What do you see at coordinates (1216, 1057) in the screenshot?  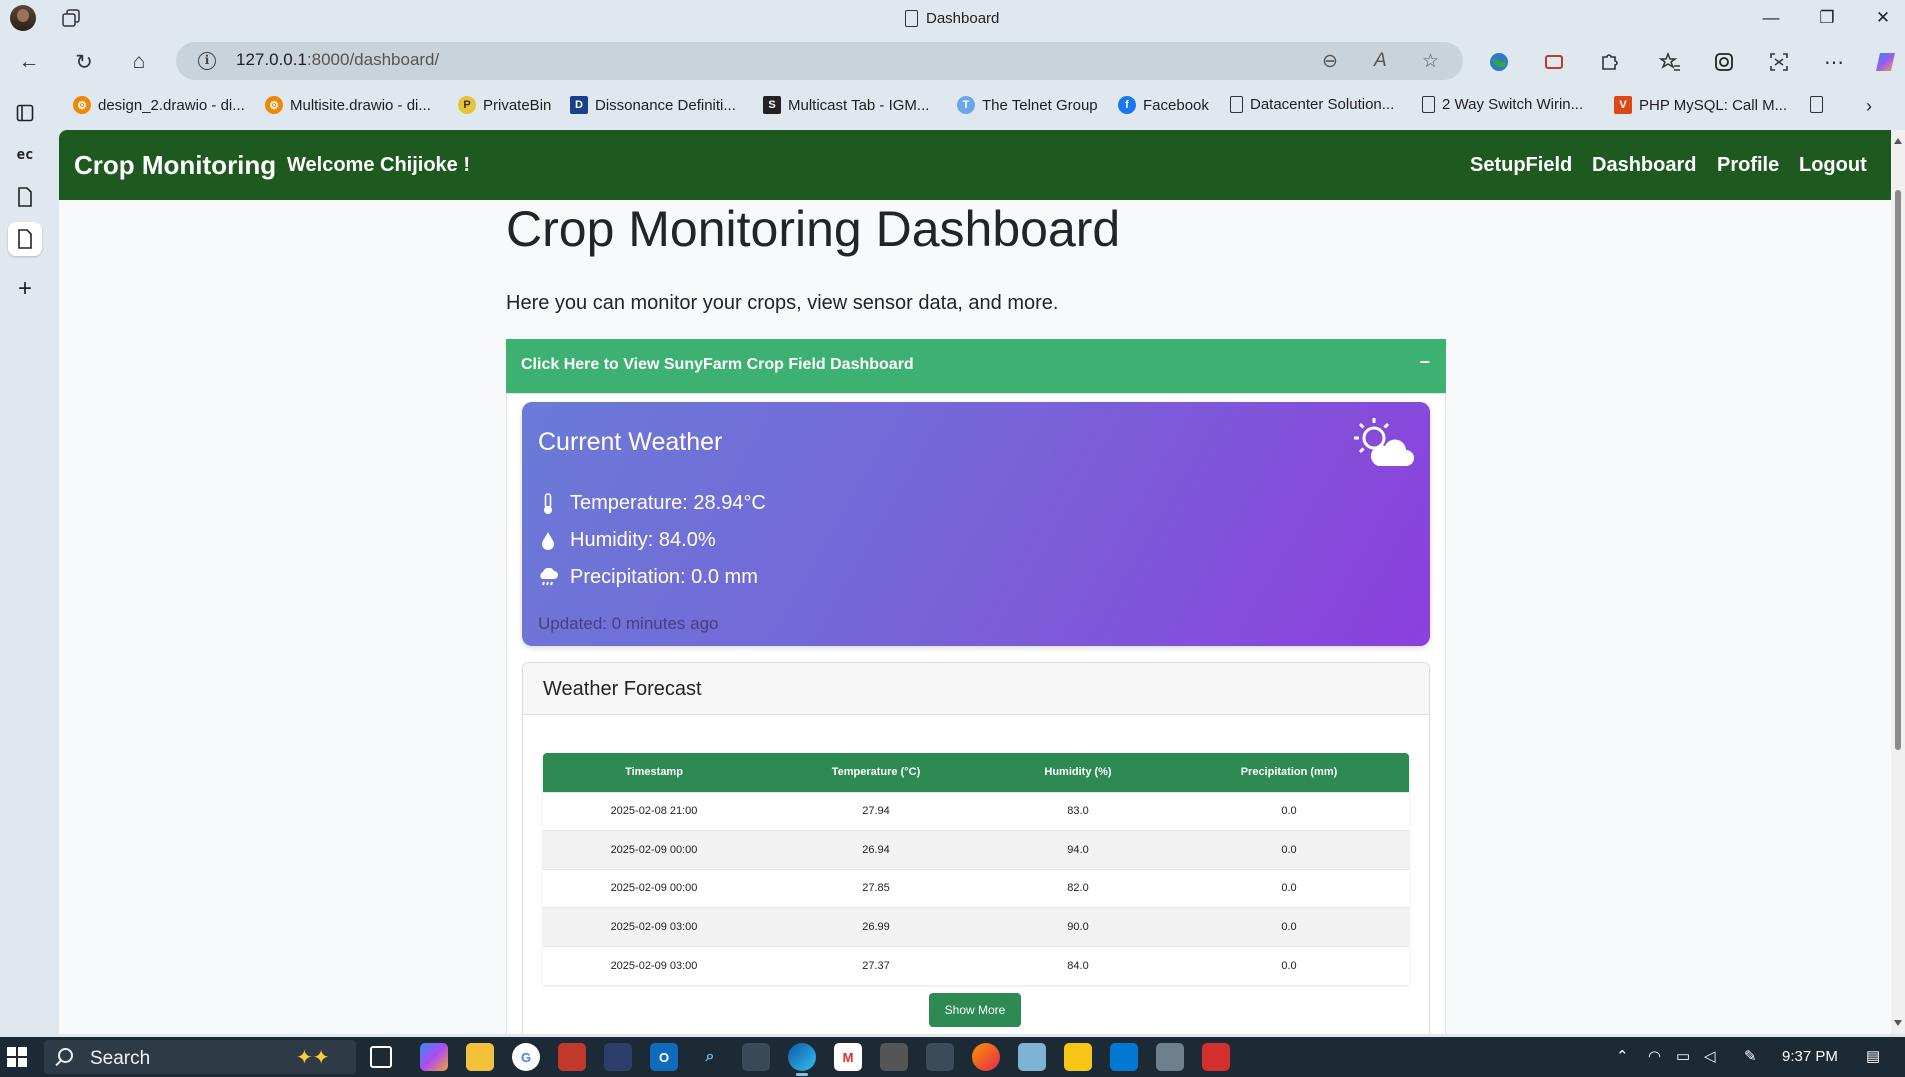 I see `acrobat-icon` at bounding box center [1216, 1057].